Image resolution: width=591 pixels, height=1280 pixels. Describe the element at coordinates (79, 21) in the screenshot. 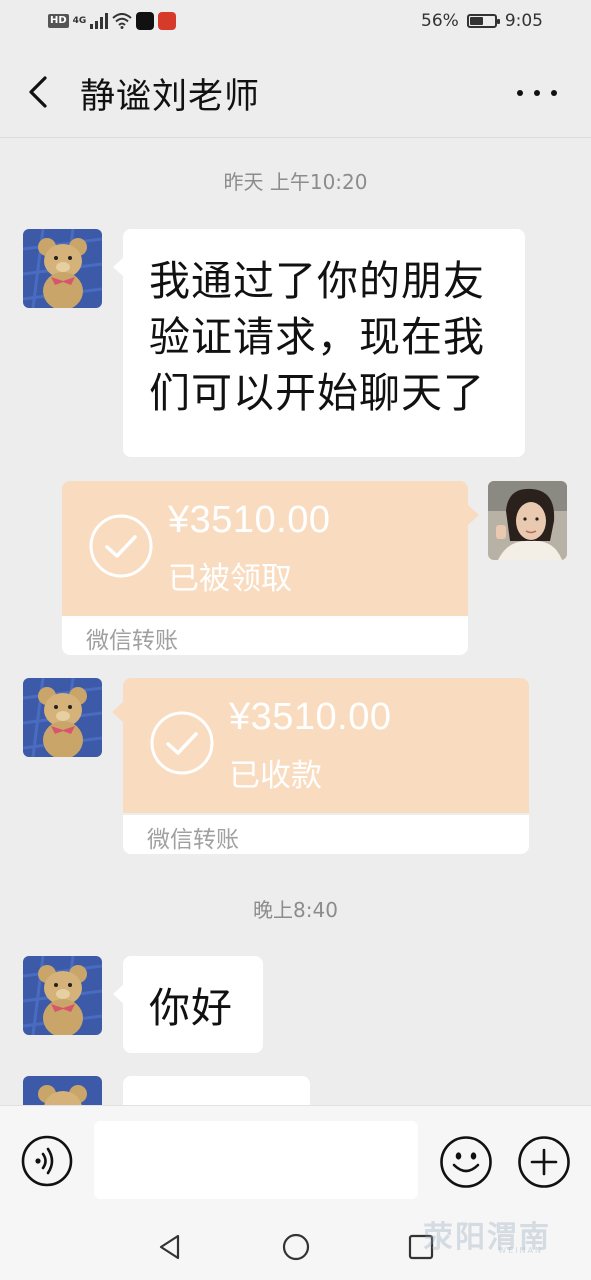

I see `network-type: 4G` at that location.